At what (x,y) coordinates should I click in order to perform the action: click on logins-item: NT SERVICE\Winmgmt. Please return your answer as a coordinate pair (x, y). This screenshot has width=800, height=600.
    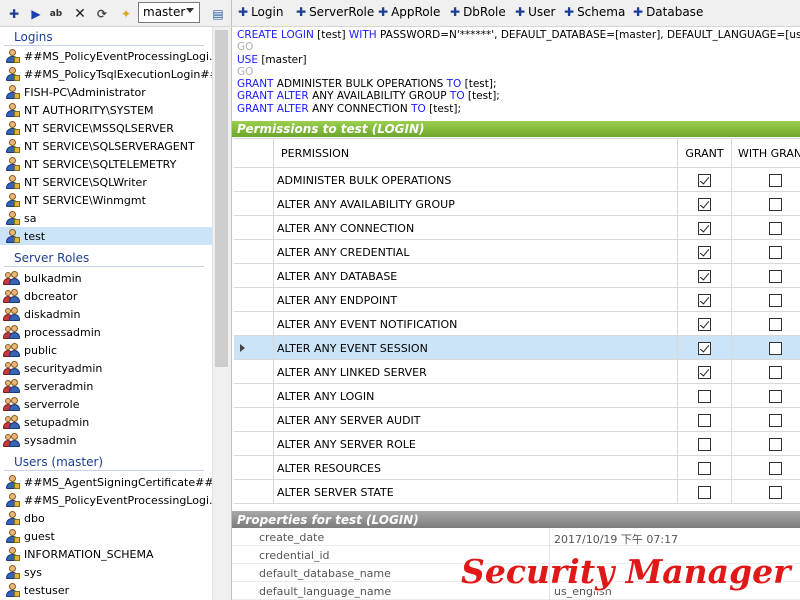
    Looking at the image, I should click on (106, 200).